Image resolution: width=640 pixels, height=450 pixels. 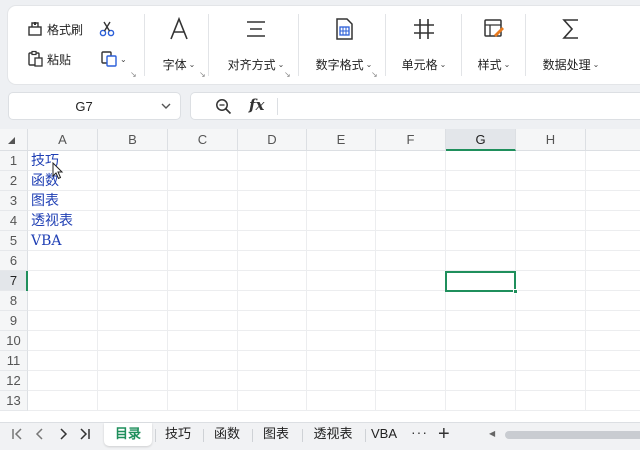 I want to click on font-button: 字体 ⌄, so click(x=179, y=43).